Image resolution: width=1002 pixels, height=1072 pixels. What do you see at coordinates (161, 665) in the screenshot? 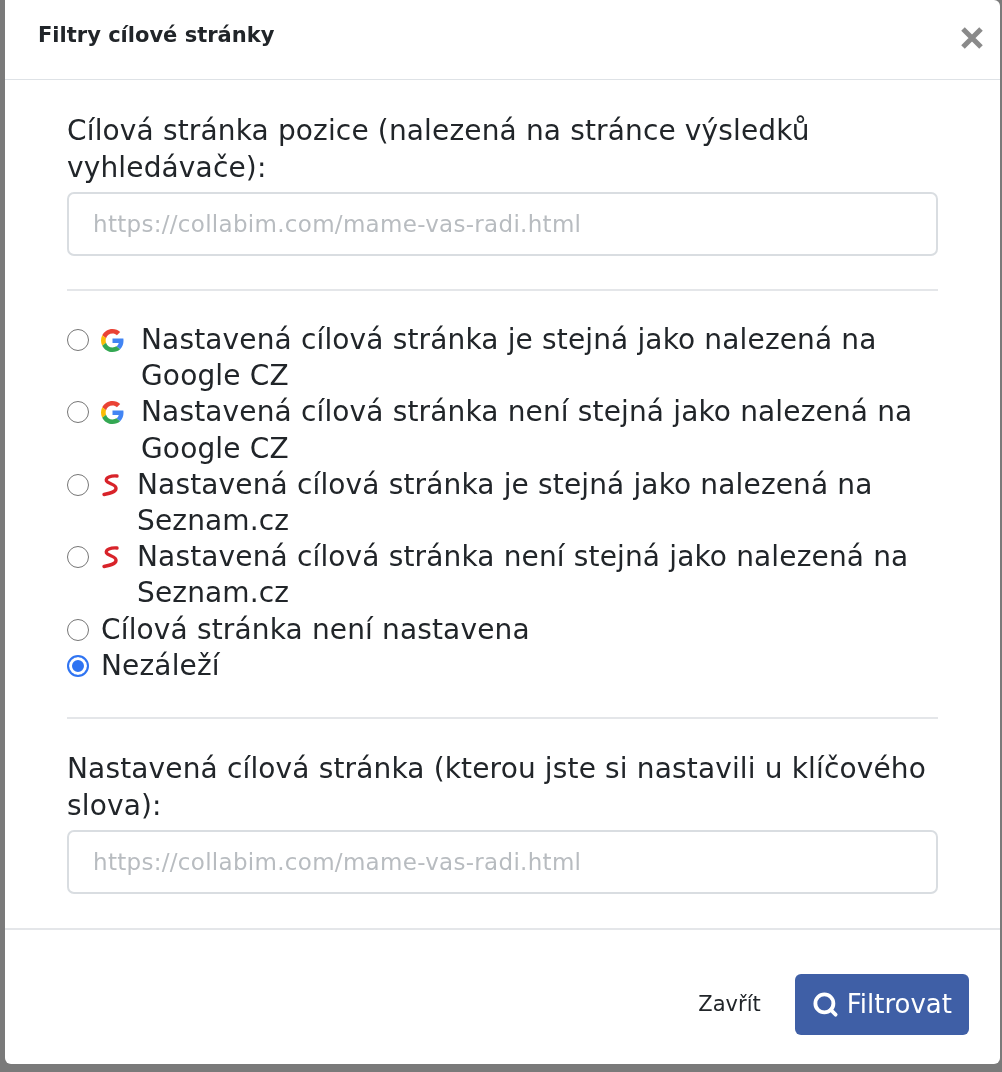
I see `option-label: Nezáleží` at bounding box center [161, 665].